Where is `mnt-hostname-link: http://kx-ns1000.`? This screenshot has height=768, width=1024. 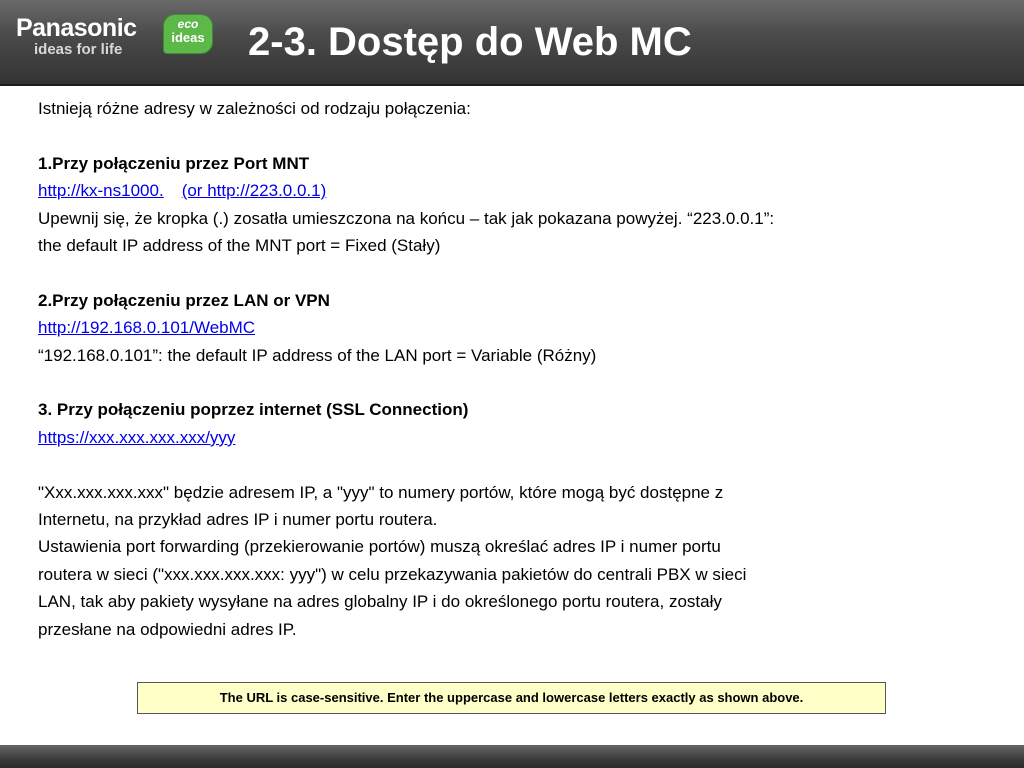 mnt-hostname-link: http://kx-ns1000. is located at coordinates (101, 190).